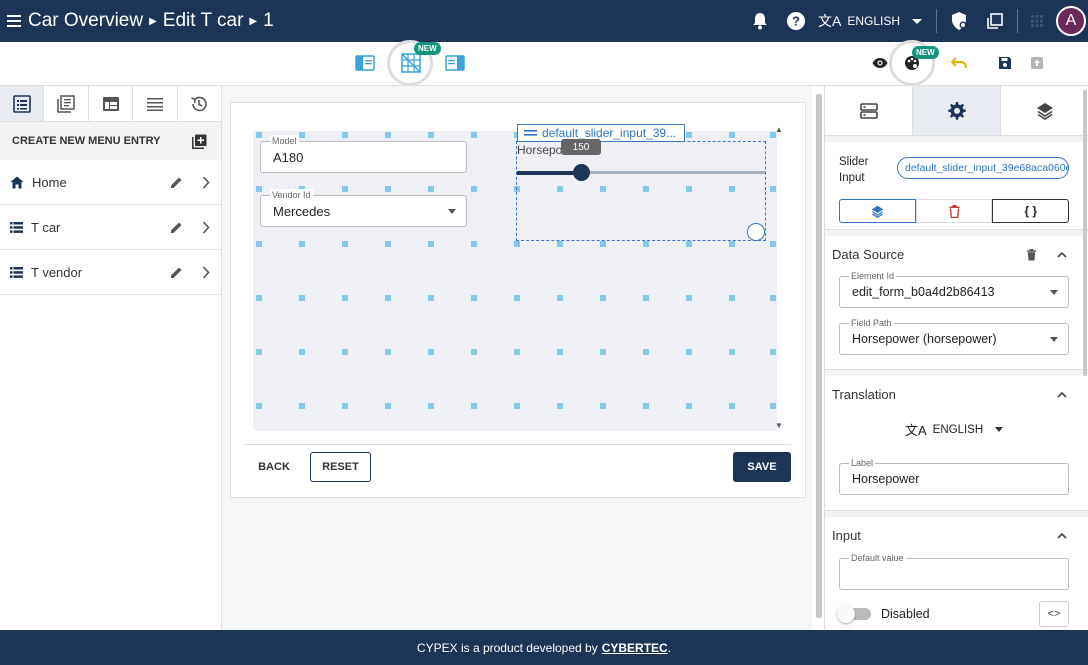 This screenshot has height=665, width=1088. What do you see at coordinates (954, 476) in the screenshot?
I see `translation-label-input: Label Horsepower` at bounding box center [954, 476].